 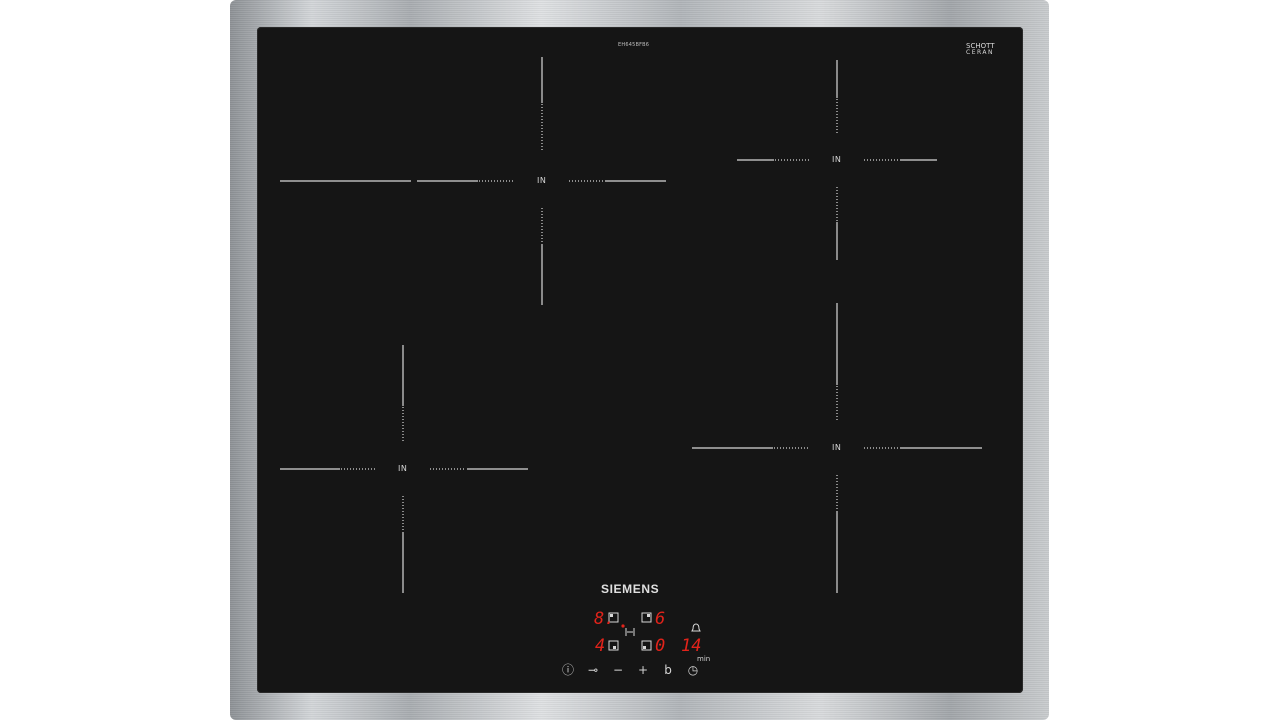 I want to click on timer-unit-label: min, so click(x=704, y=659).